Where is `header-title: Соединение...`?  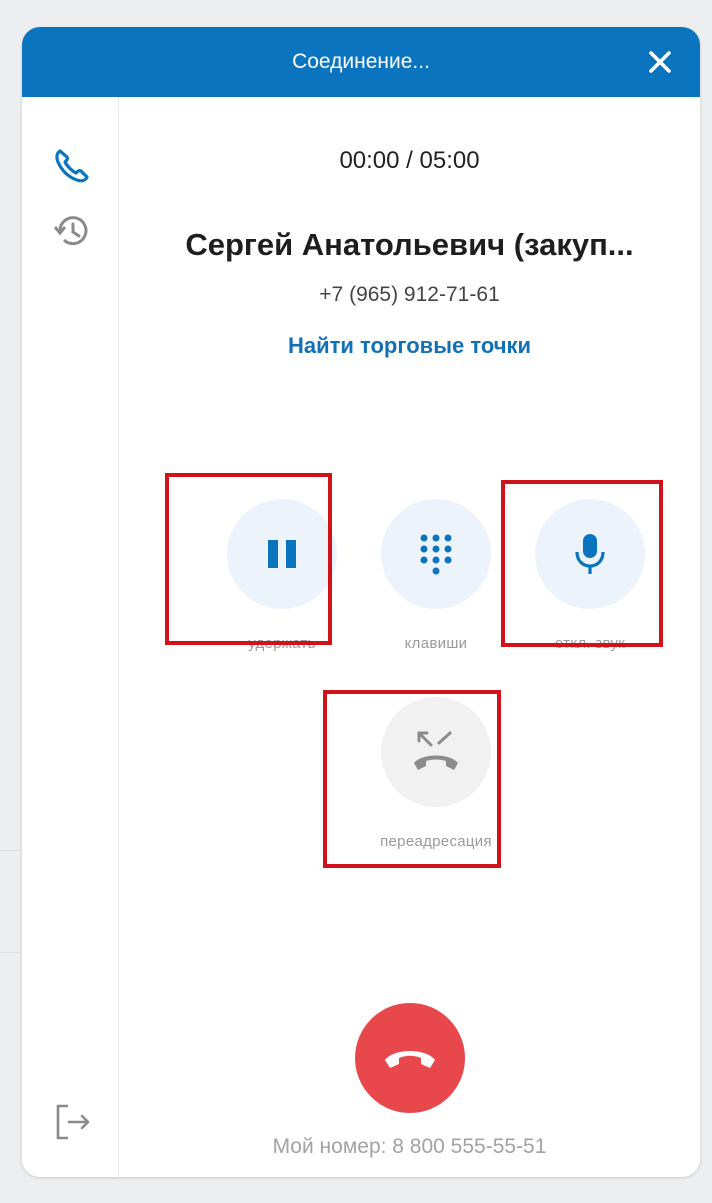
header-title: Соединение... is located at coordinates (361, 61).